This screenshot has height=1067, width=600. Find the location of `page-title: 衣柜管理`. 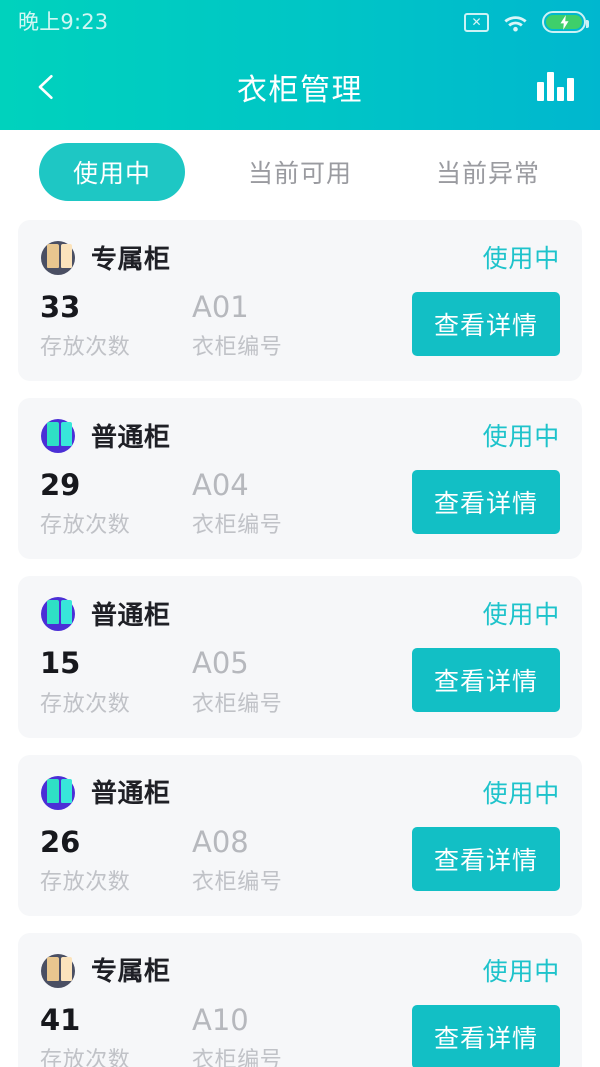

page-title: 衣柜管理 is located at coordinates (300, 90).